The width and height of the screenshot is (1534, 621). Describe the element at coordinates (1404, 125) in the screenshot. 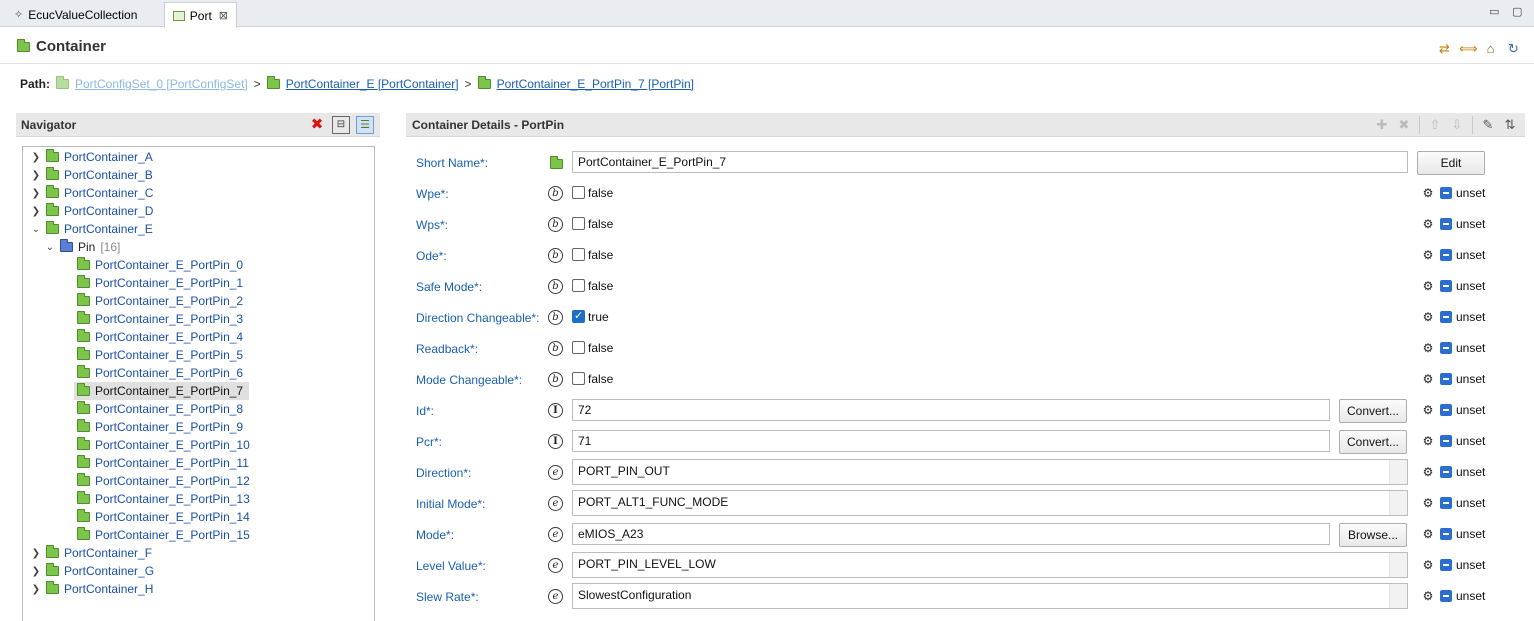

I see `remove-icon: ✖` at that location.